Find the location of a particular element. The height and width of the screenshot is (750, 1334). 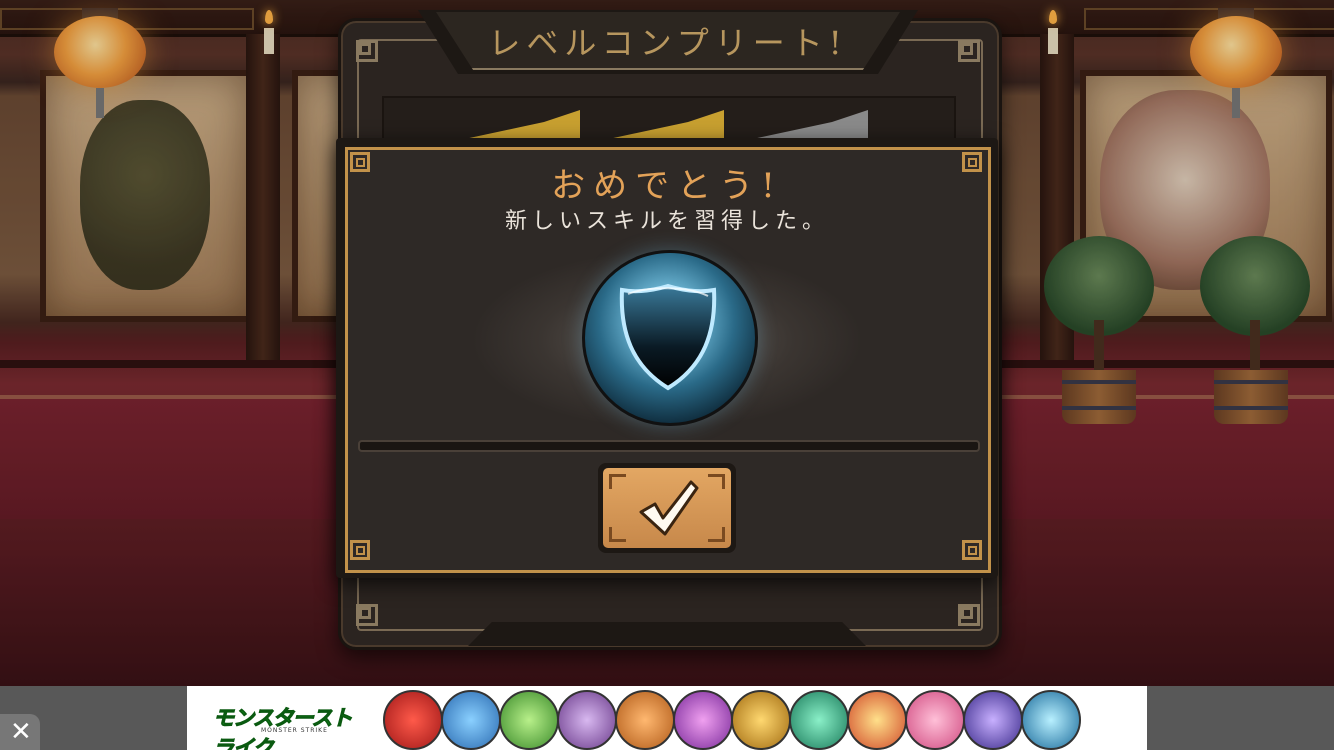

shield-icon is located at coordinates (668, 337).